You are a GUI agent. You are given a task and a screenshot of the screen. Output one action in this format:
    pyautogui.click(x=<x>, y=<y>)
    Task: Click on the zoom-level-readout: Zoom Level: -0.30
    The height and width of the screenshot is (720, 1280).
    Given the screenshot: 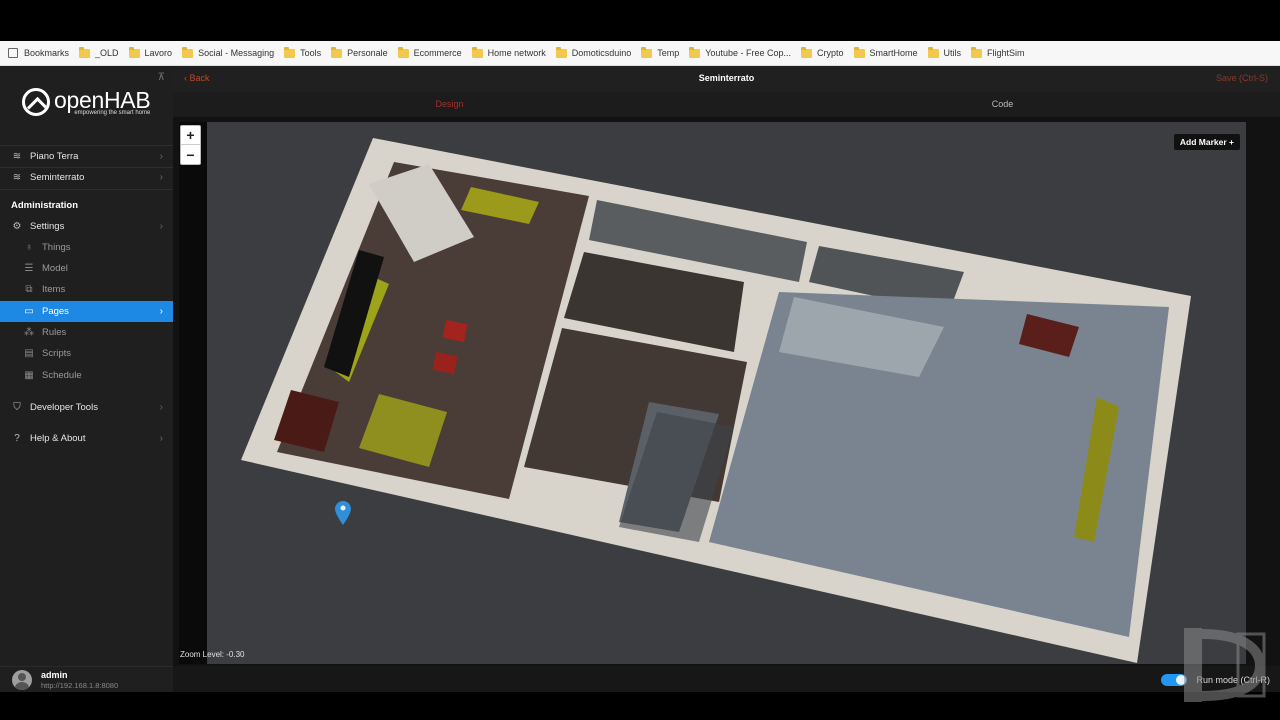 What is the action you would take?
    pyautogui.click(x=212, y=654)
    